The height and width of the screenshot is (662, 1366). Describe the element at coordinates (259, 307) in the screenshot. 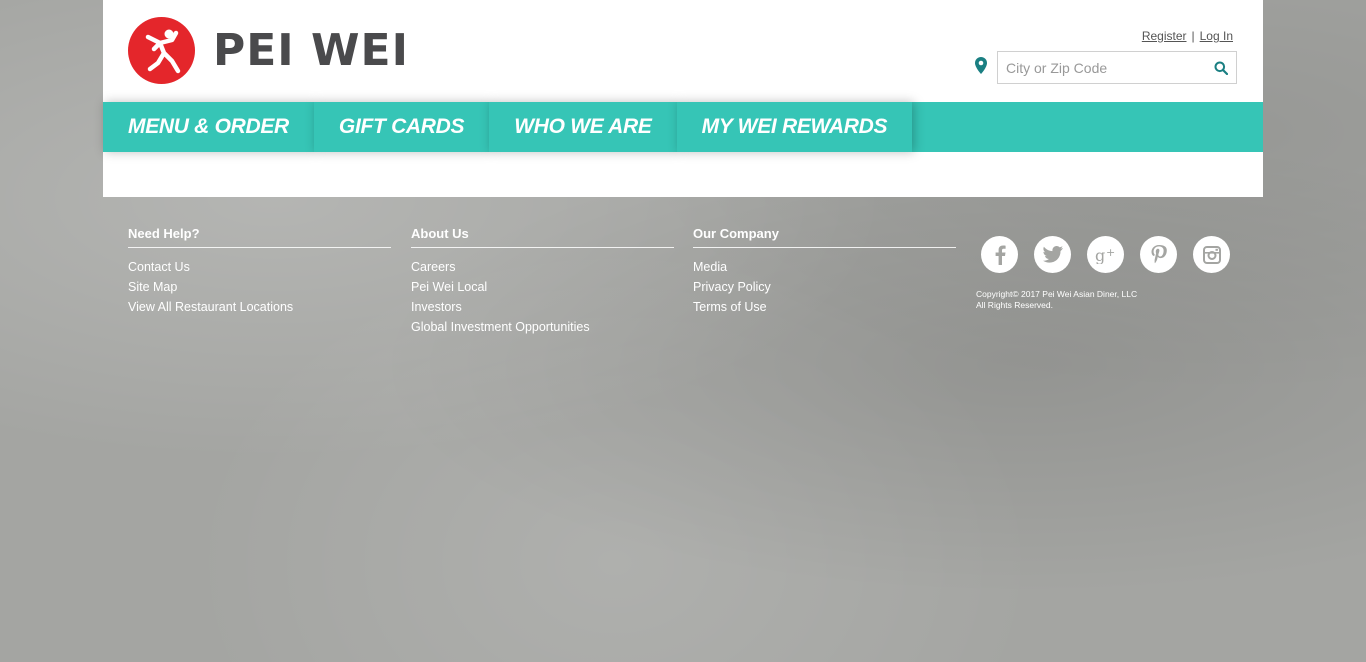

I see `footer-link-restaurant-locations: View All Restaurant Locations` at that location.